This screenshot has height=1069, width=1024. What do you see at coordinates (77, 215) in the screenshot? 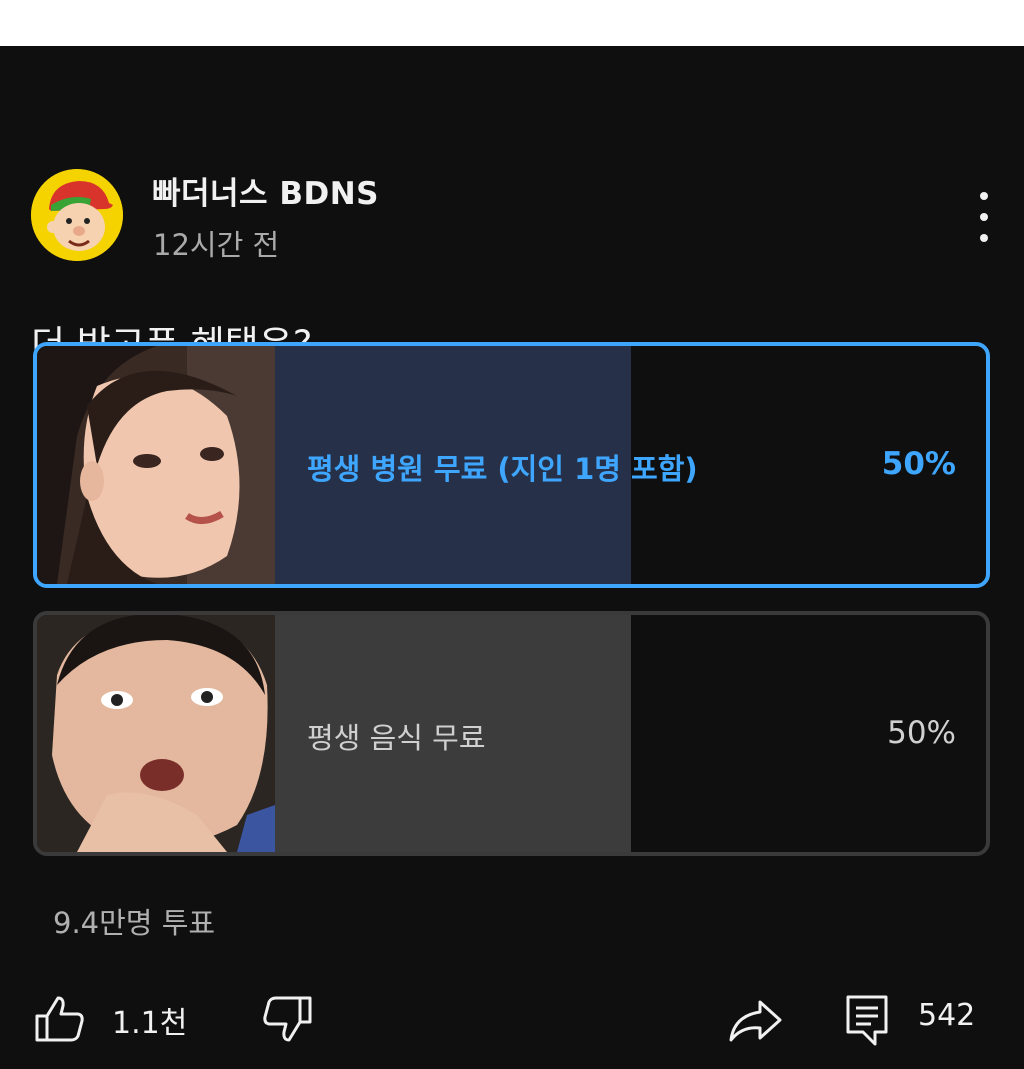
I see `channel-avatar` at bounding box center [77, 215].